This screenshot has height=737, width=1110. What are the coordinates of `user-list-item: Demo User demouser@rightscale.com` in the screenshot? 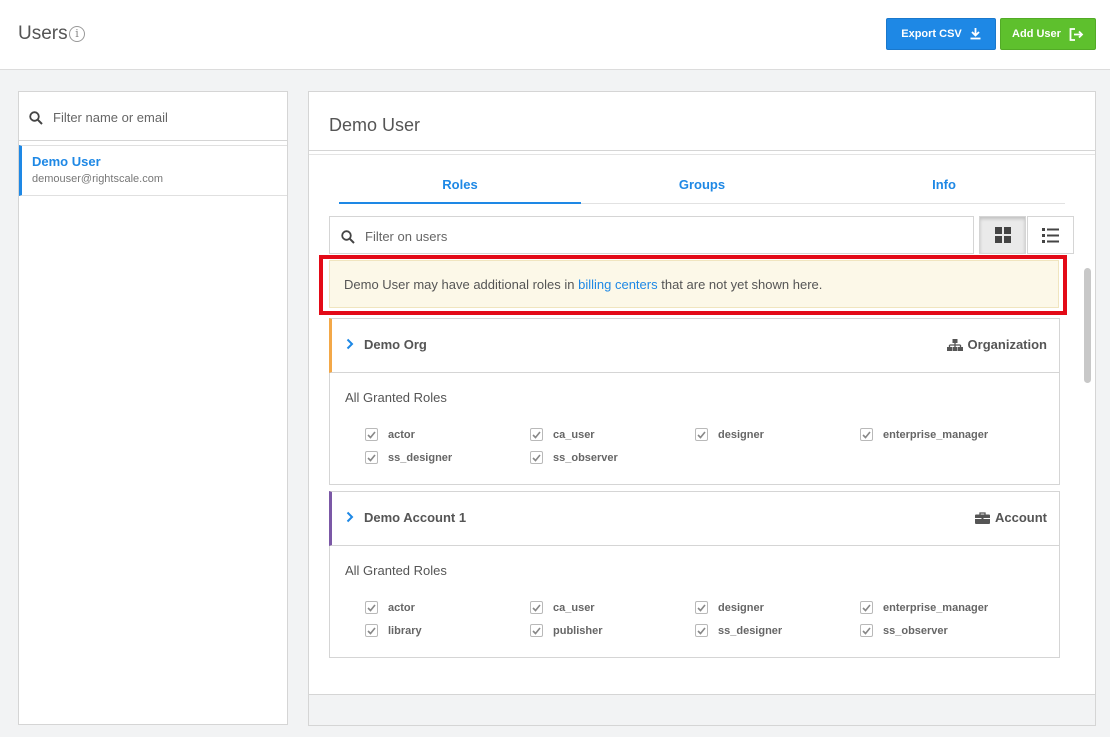 It's located at (153, 170).